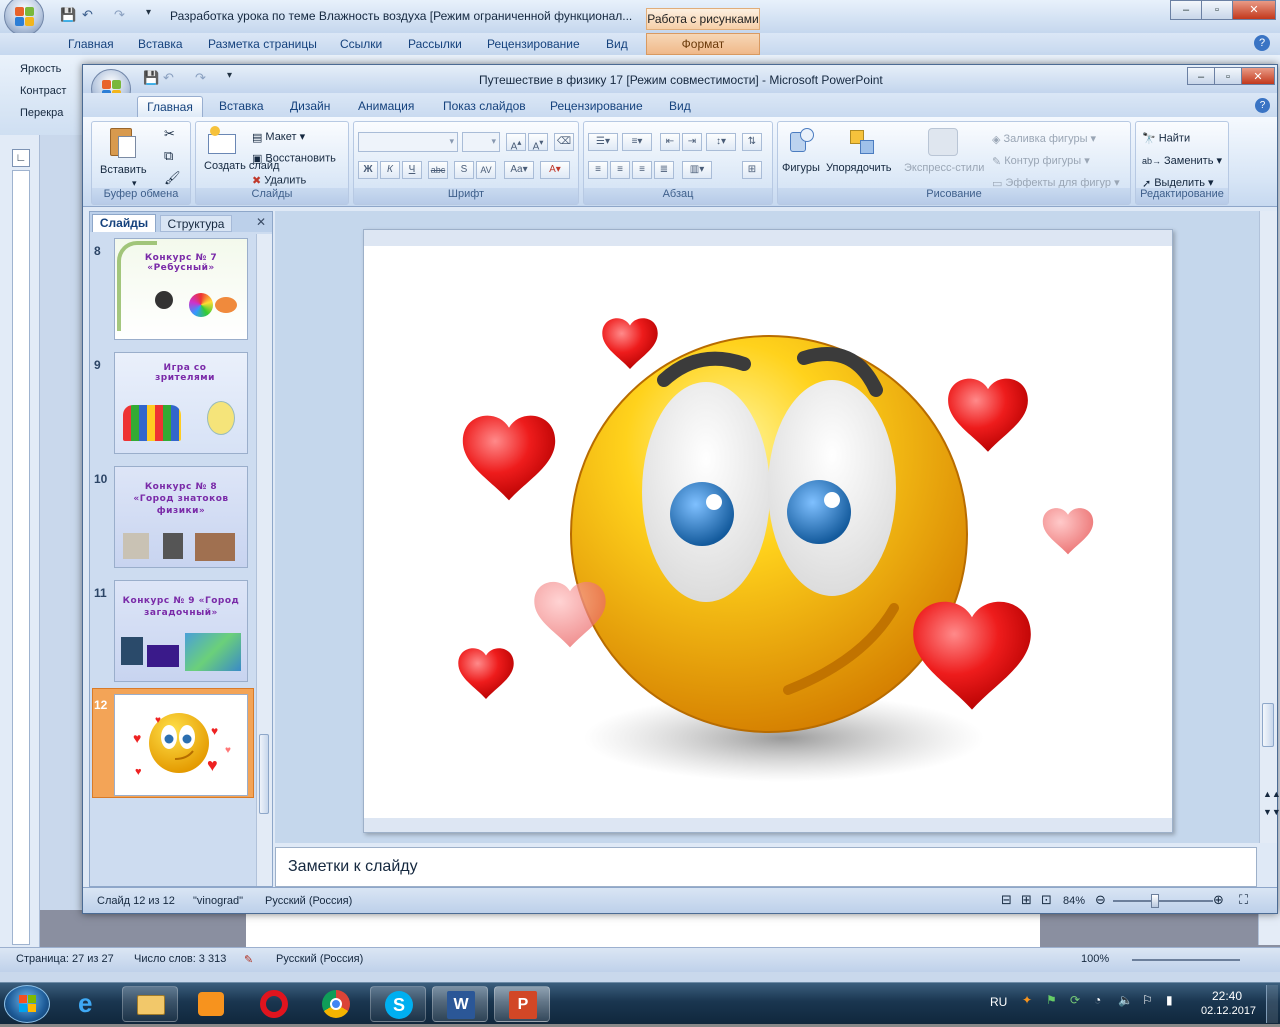  What do you see at coordinates (119, 16) in the screenshot?
I see `redo-icon: ↷` at bounding box center [119, 16].